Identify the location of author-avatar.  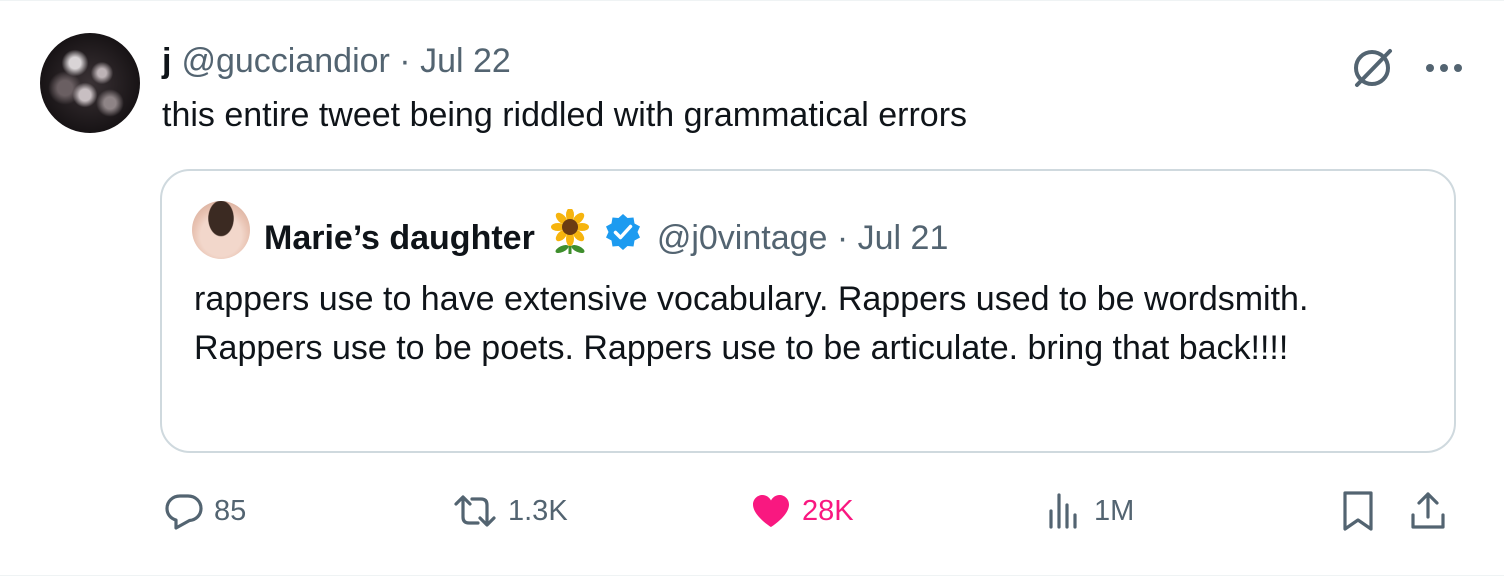
(90, 83).